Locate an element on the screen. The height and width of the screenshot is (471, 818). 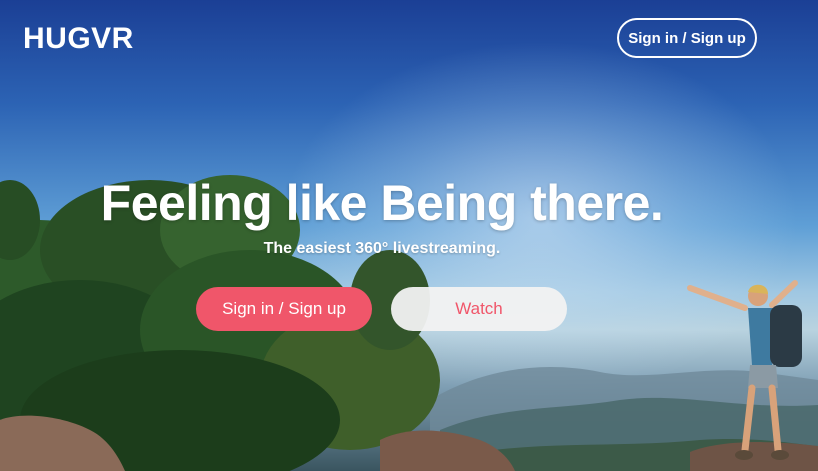
watch-button: Watch is located at coordinates (479, 309).